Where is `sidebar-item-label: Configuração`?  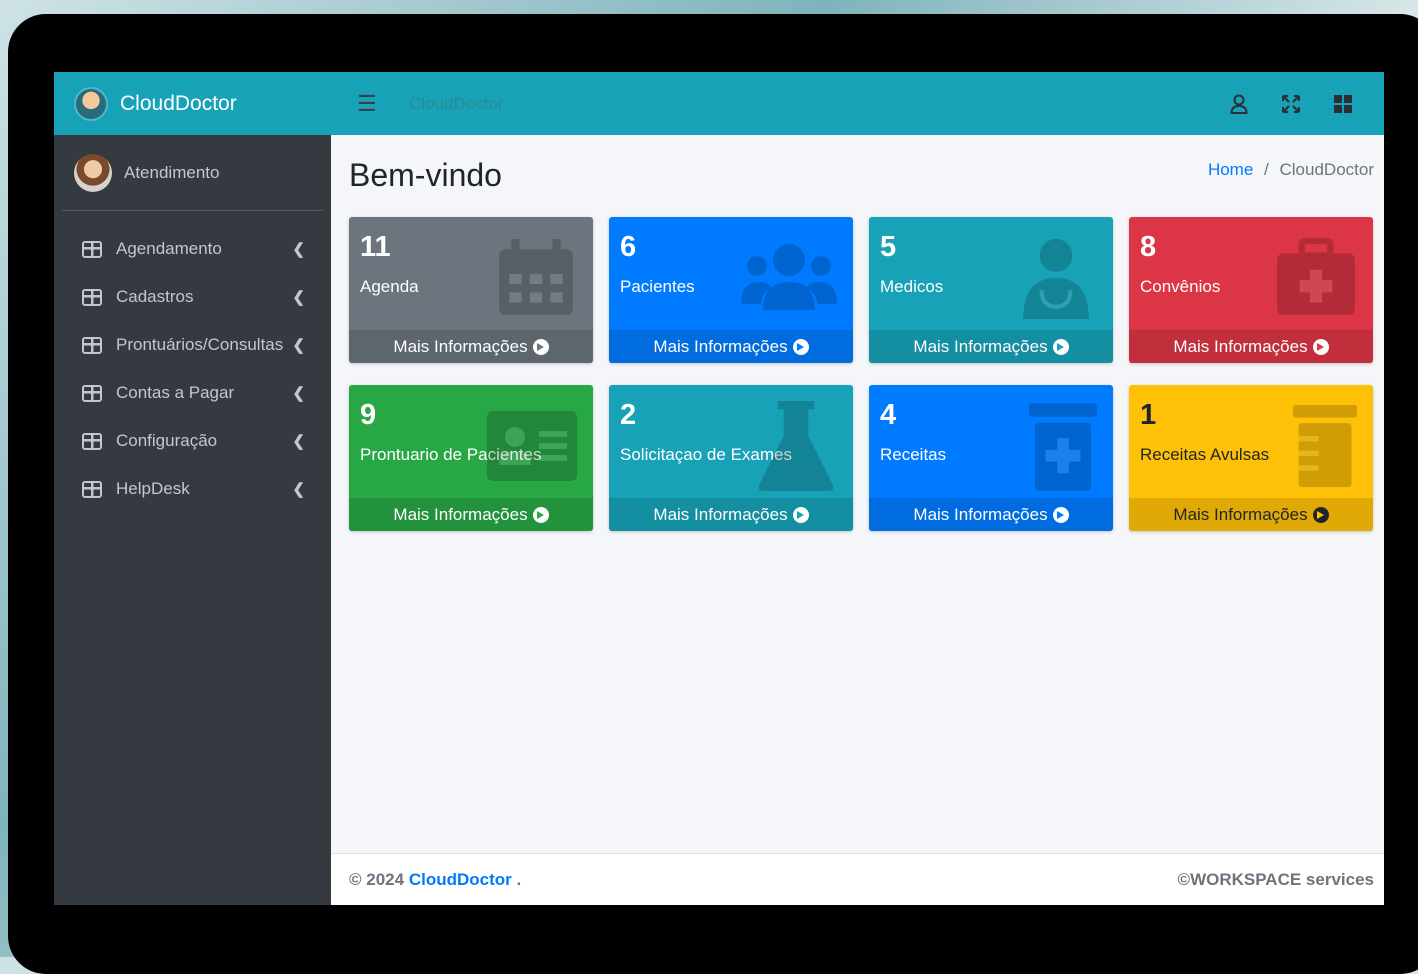 sidebar-item-label: Configuração is located at coordinates (167, 440).